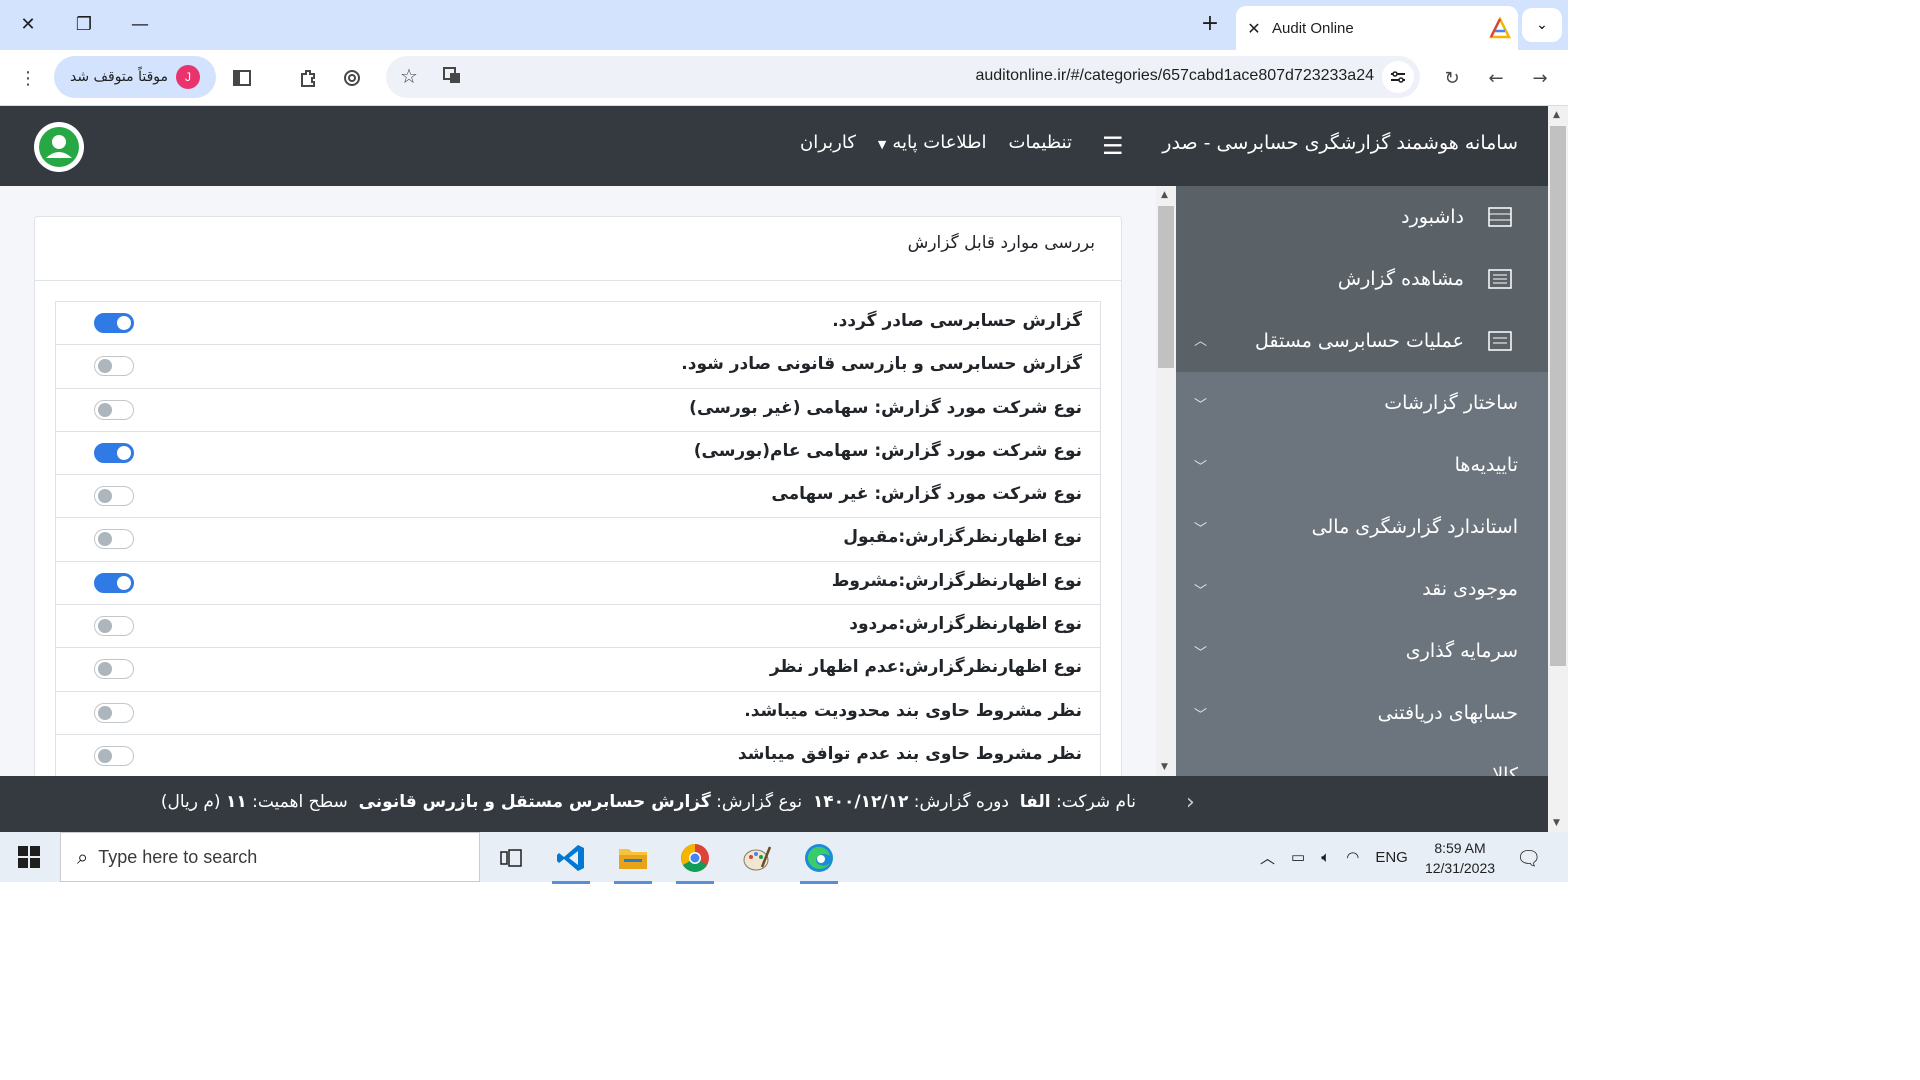 Image resolution: width=1920 pixels, height=1080 pixels. Describe the element at coordinates (578, 497) in the screenshot. I see `report-item-row: نوع شرکت مورد گزارش: غیر سهامی` at that location.